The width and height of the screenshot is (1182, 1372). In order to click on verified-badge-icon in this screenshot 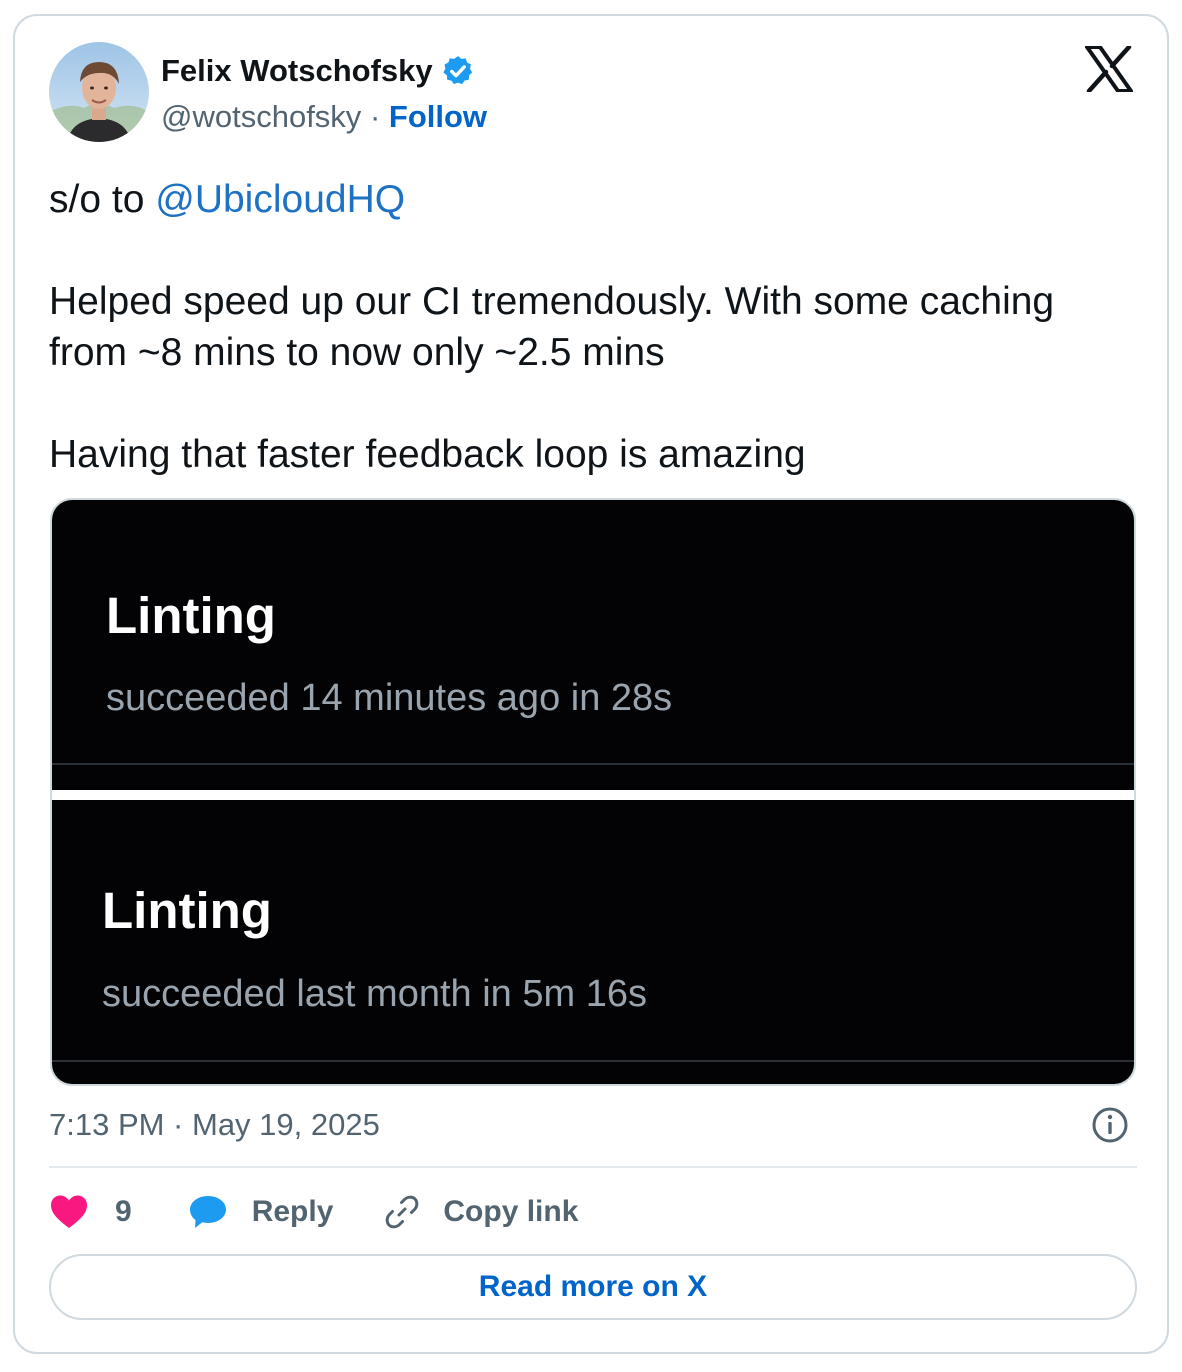, I will do `click(457, 70)`.